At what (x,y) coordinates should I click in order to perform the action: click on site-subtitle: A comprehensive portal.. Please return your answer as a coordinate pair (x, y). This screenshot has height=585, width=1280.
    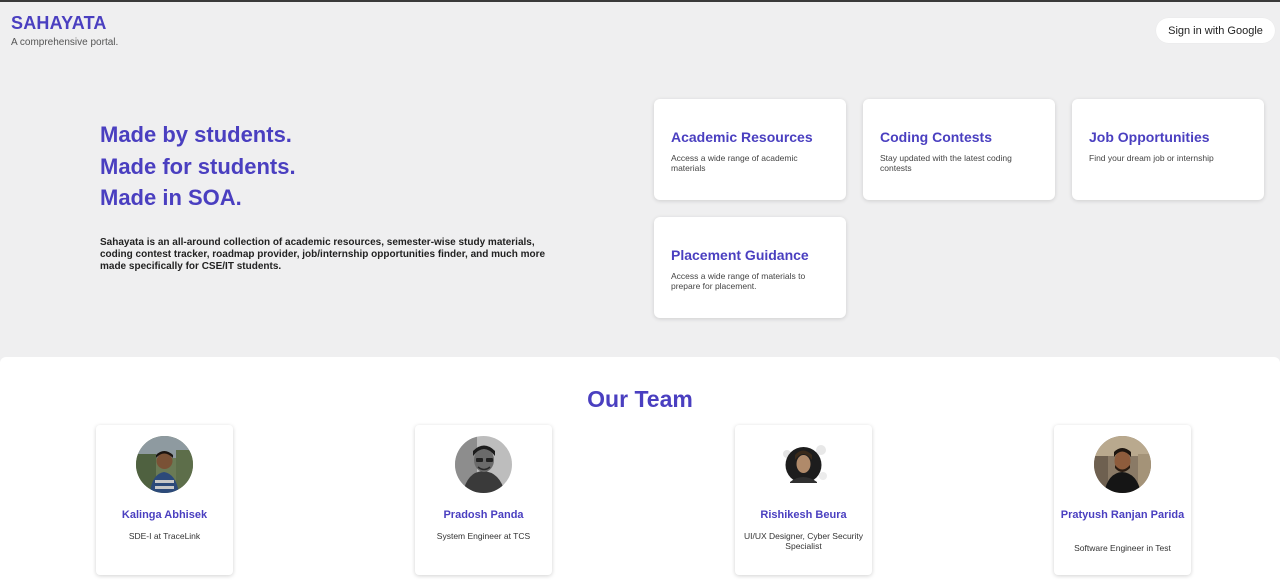
    Looking at the image, I should click on (65, 42).